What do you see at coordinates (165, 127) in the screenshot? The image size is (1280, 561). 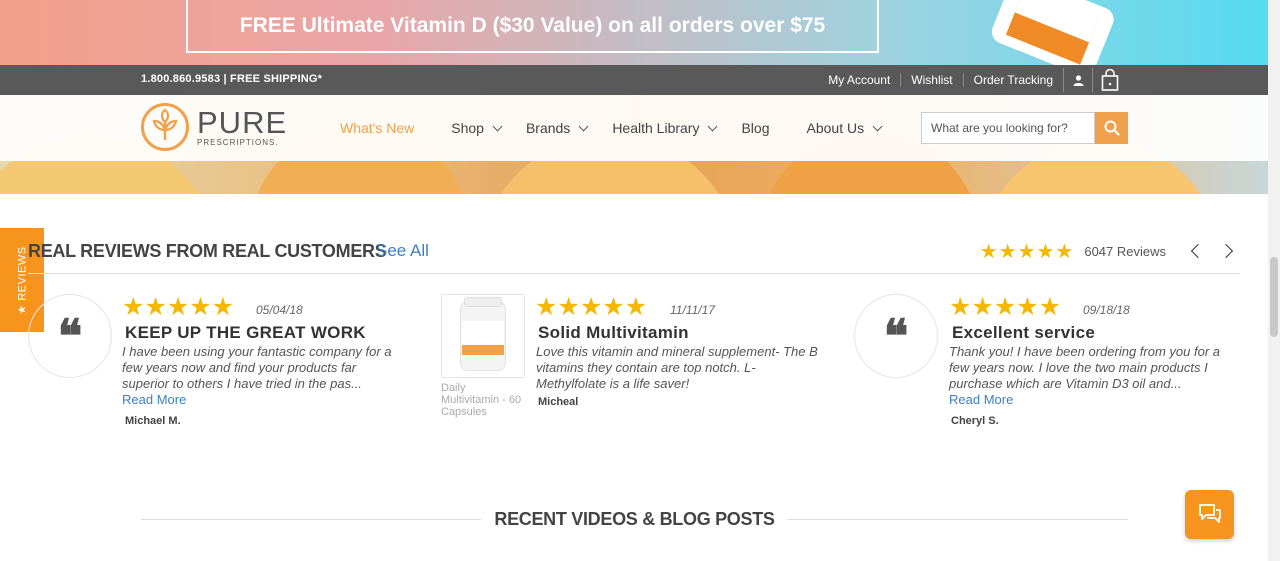 I see `leaf-logo-icon` at bounding box center [165, 127].